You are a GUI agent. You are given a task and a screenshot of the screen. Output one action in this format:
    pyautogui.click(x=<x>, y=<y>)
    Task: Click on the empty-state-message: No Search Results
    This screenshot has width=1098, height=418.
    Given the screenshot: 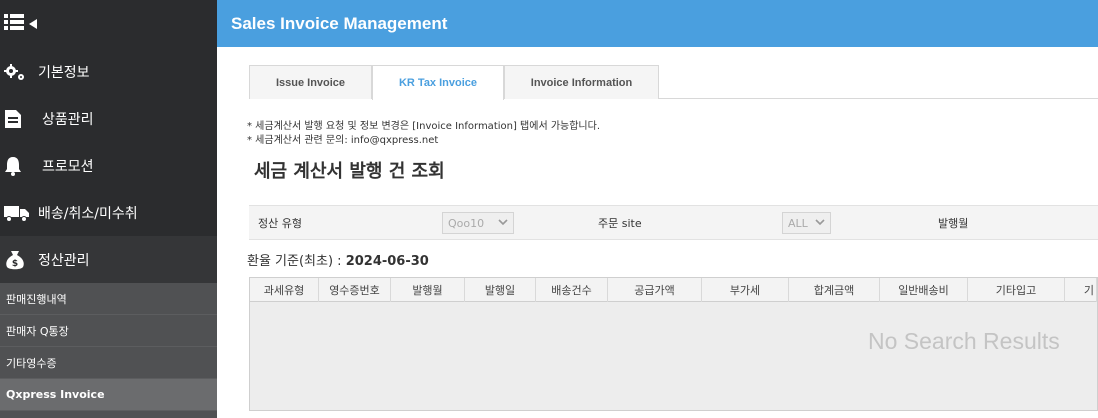 What is the action you would take?
    pyautogui.click(x=964, y=341)
    